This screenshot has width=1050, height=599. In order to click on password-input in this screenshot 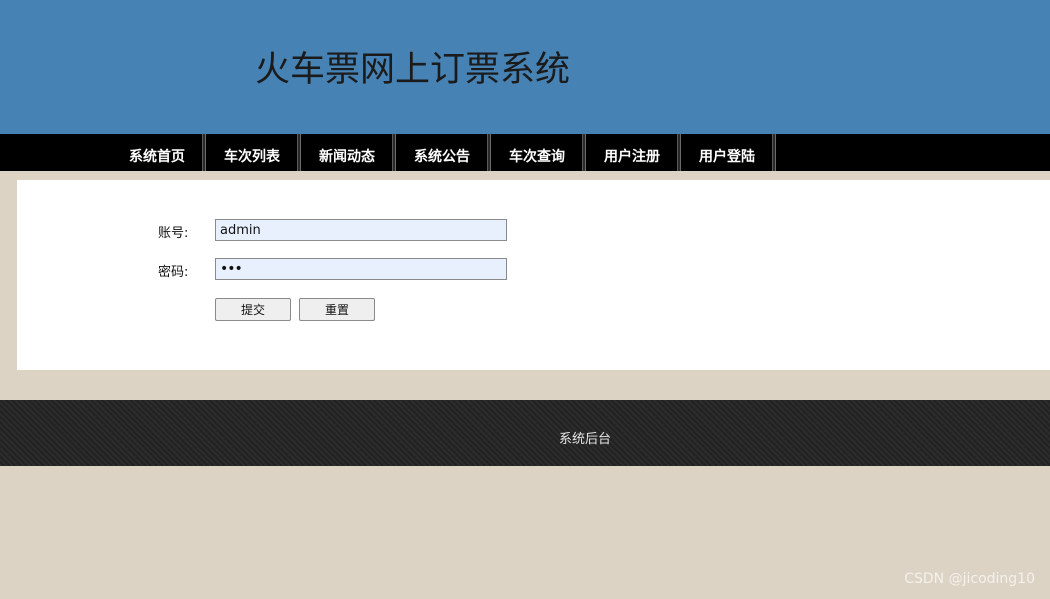, I will do `click(361, 269)`.